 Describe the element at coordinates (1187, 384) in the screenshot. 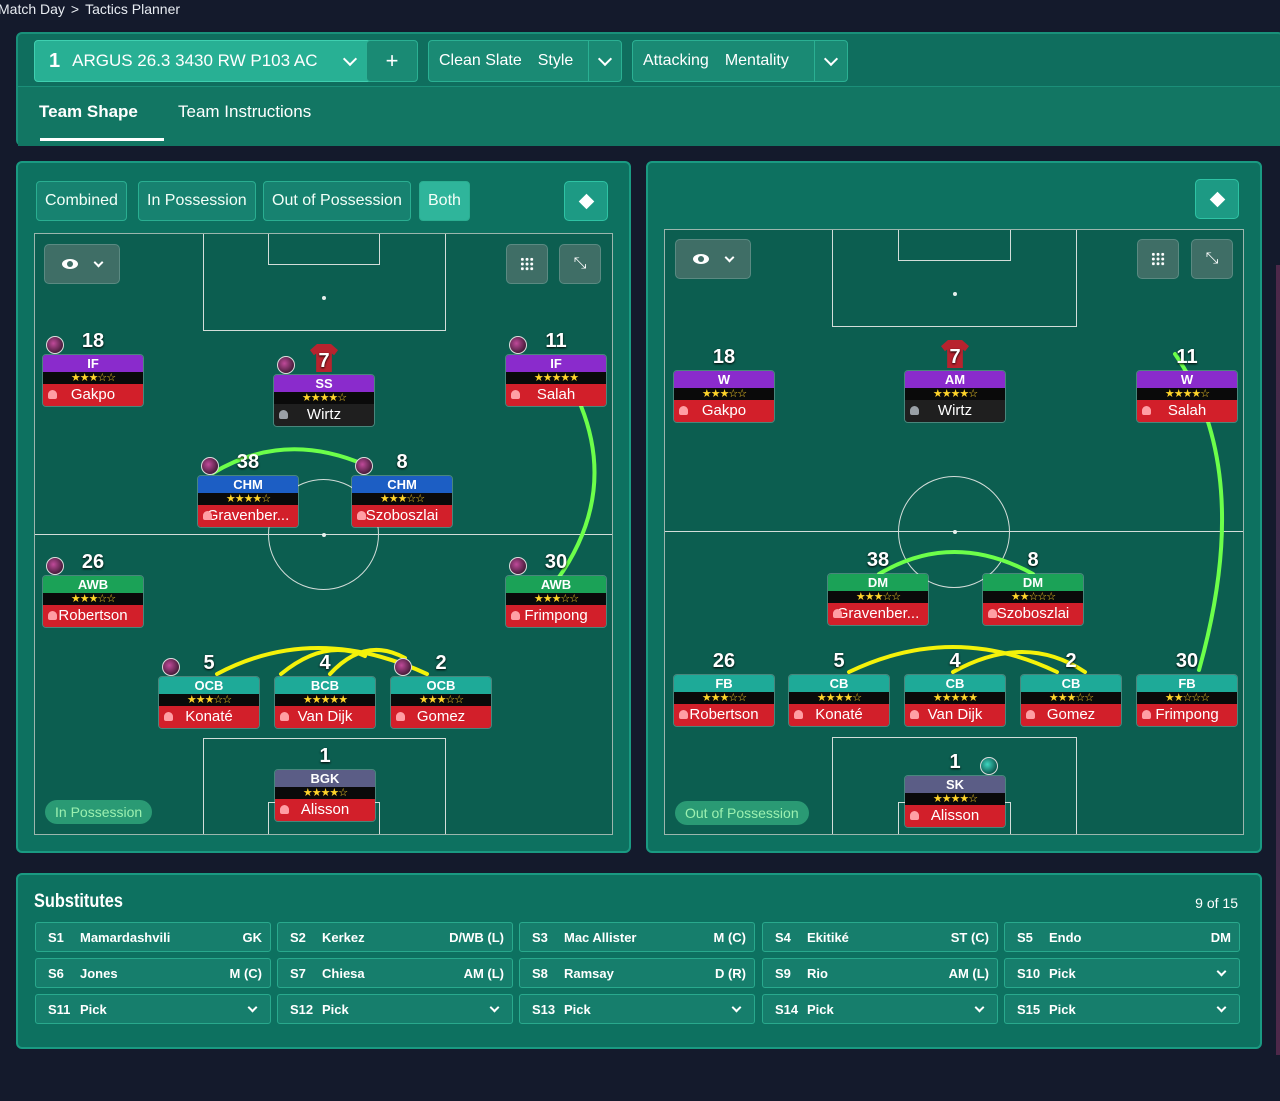

I see `player-card: 11 W ★★★★☆ Salah` at that location.